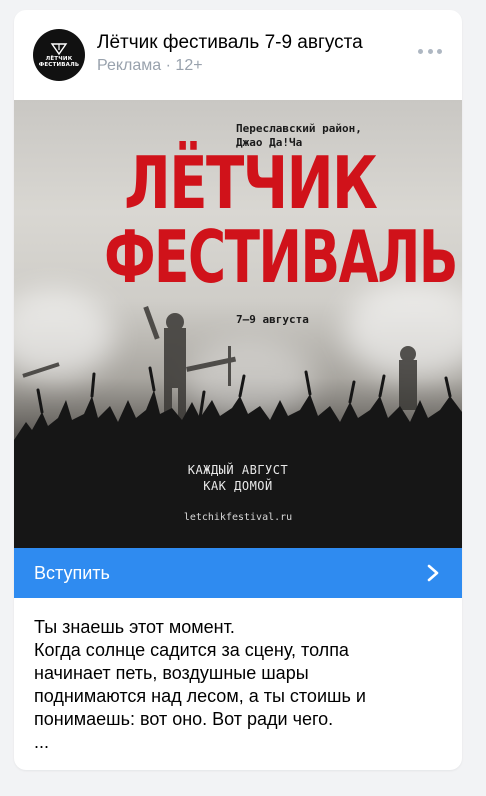 The width and height of the screenshot is (486, 796). I want to click on avatar-logo-line2: ФЕСТИВАЛЬ, so click(59, 65).